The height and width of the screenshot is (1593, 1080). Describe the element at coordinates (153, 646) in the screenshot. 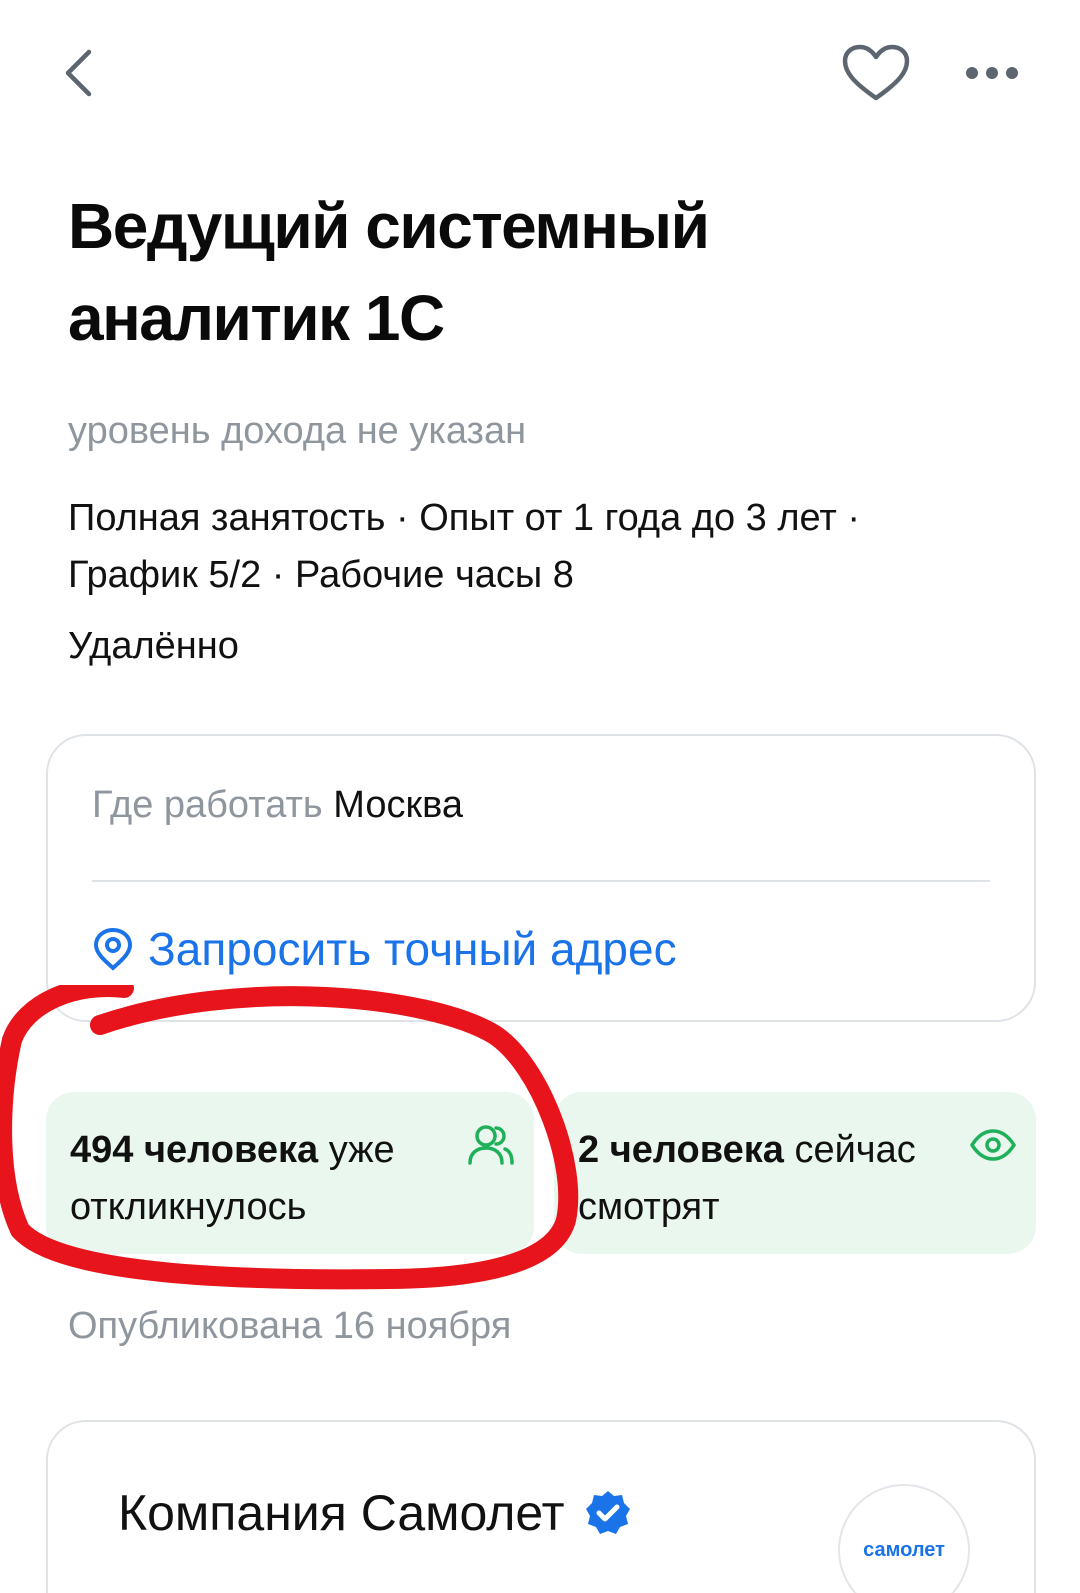

I see `work-format: Удалённо` at that location.